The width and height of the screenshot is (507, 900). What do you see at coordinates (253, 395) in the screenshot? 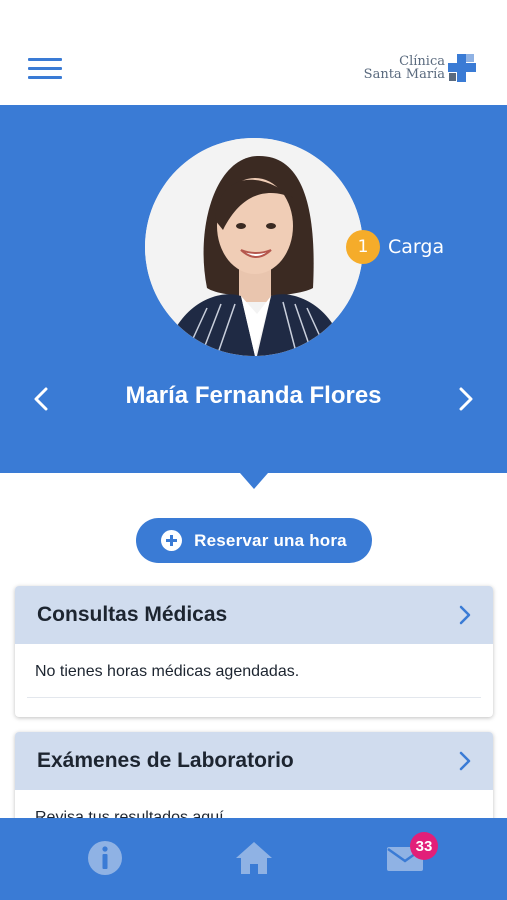
I see `profile-name: María Fernanda Flores` at bounding box center [253, 395].